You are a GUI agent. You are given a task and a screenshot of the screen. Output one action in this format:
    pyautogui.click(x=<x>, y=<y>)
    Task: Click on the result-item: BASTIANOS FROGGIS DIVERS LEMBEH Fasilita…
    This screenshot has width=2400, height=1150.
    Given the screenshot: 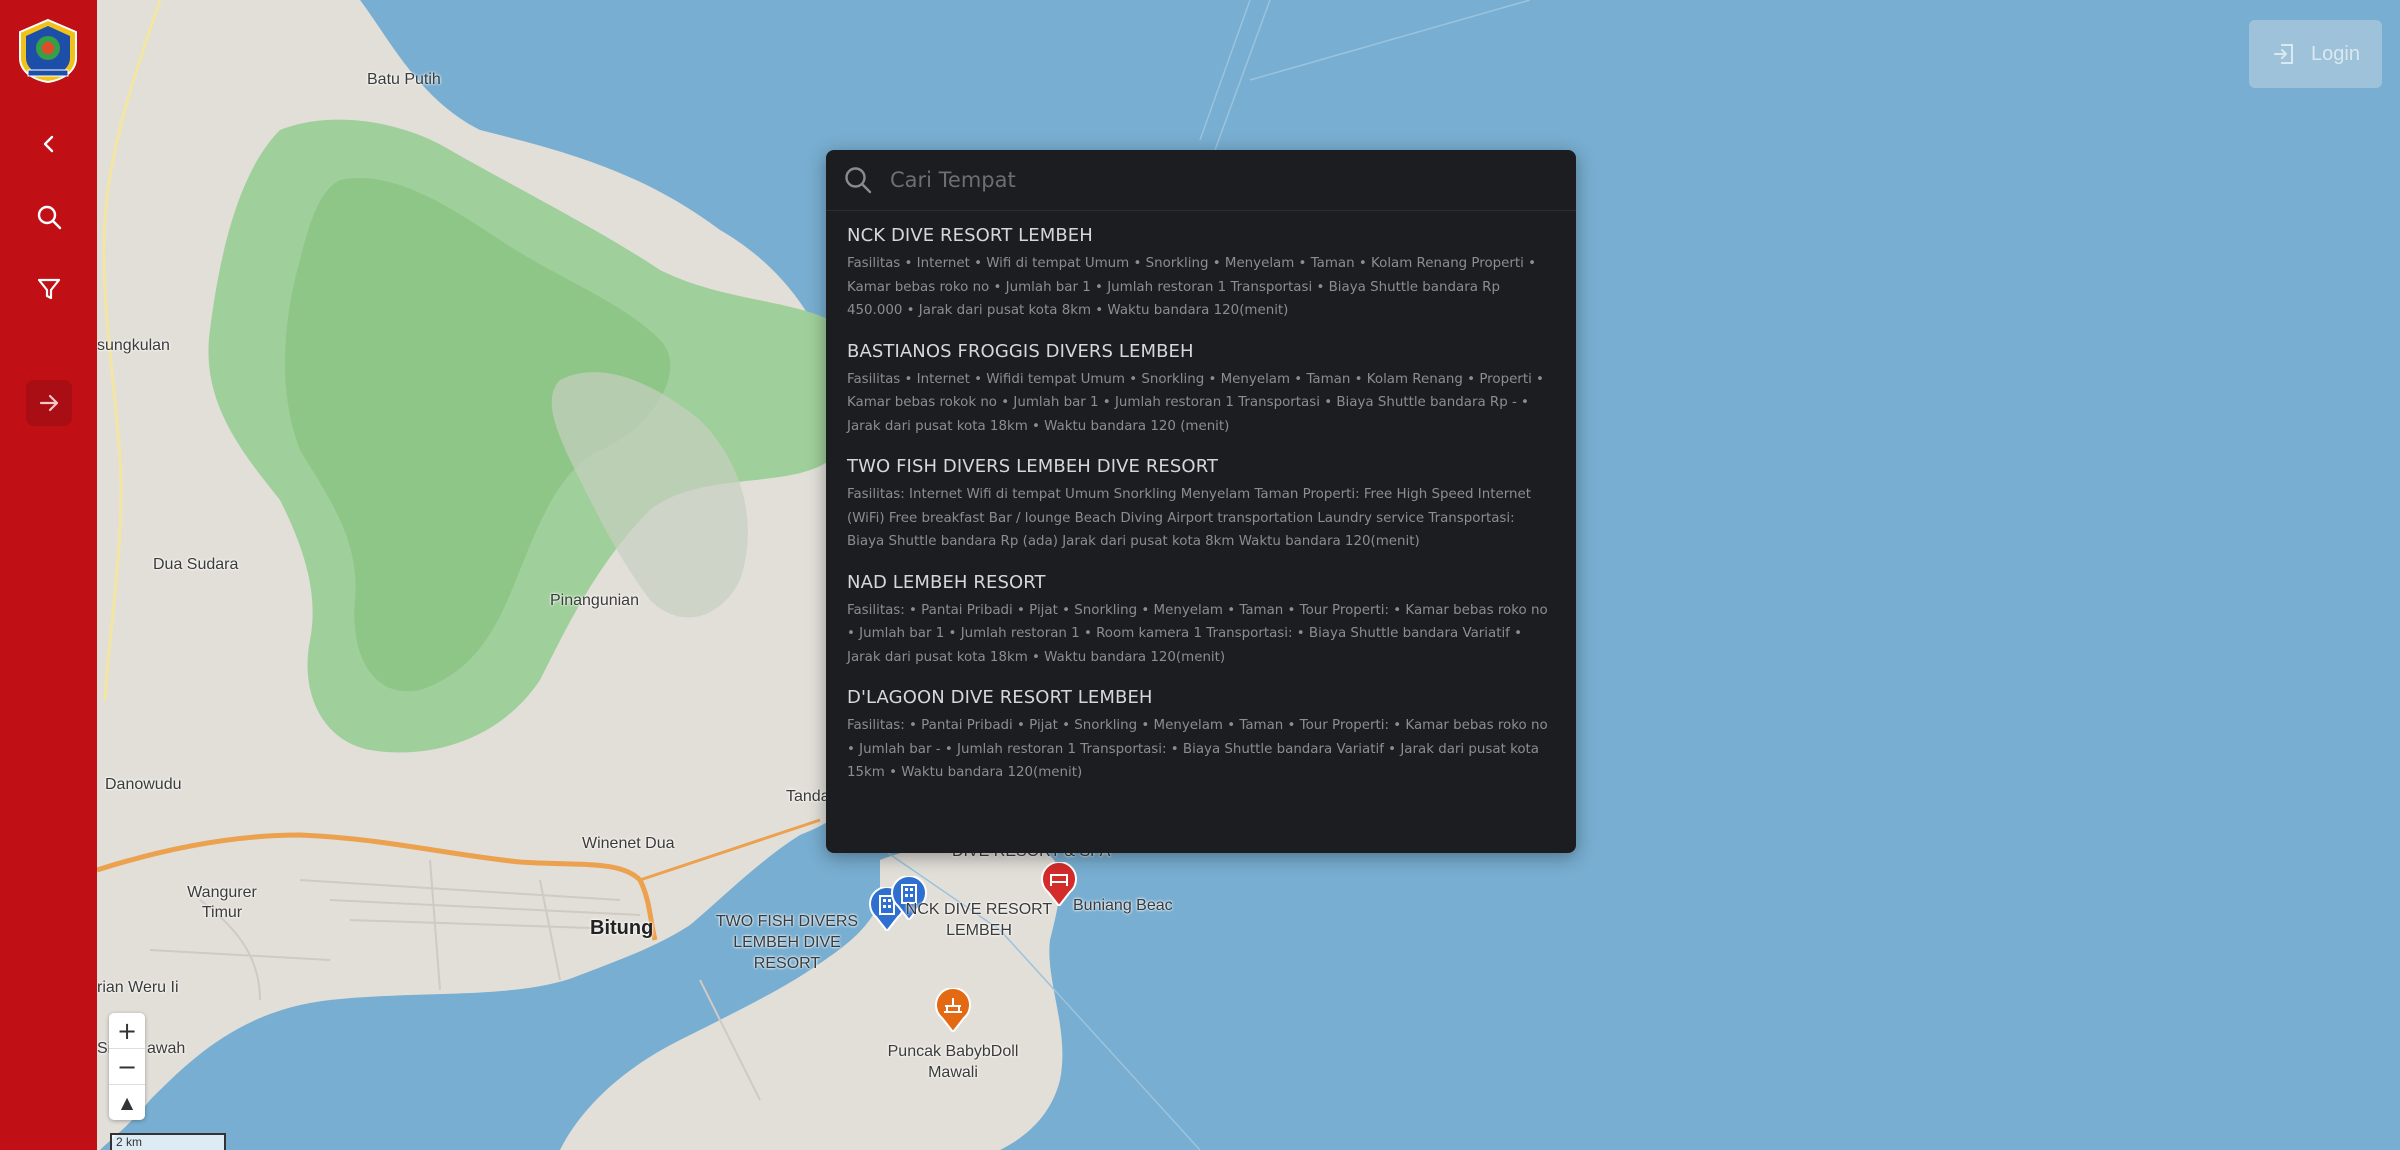 What is the action you would take?
    pyautogui.click(x=1201, y=390)
    